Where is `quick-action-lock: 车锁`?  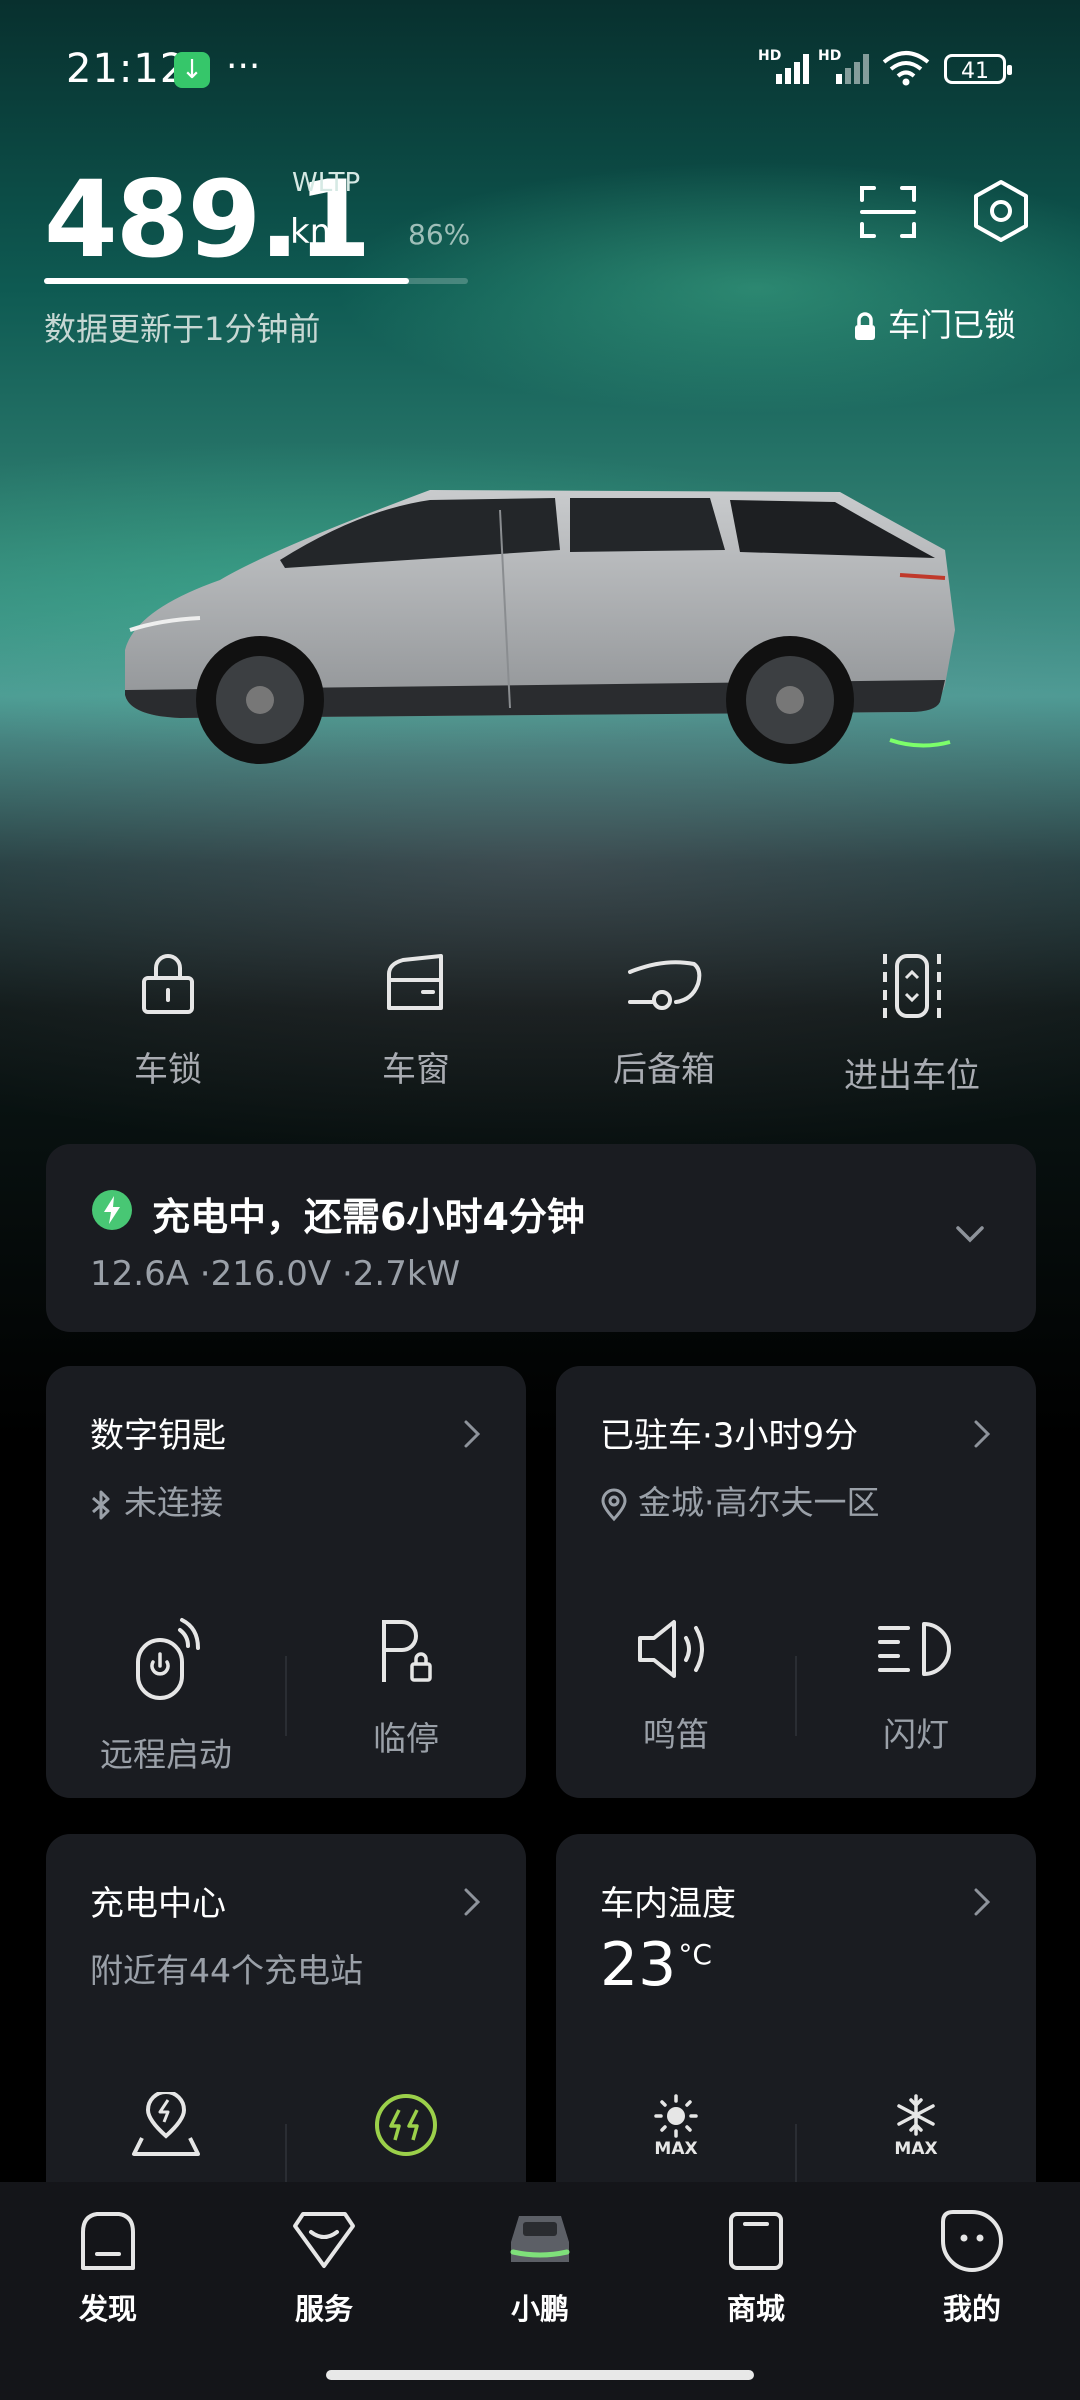 quick-action-lock: 车锁 is located at coordinates (168, 1020).